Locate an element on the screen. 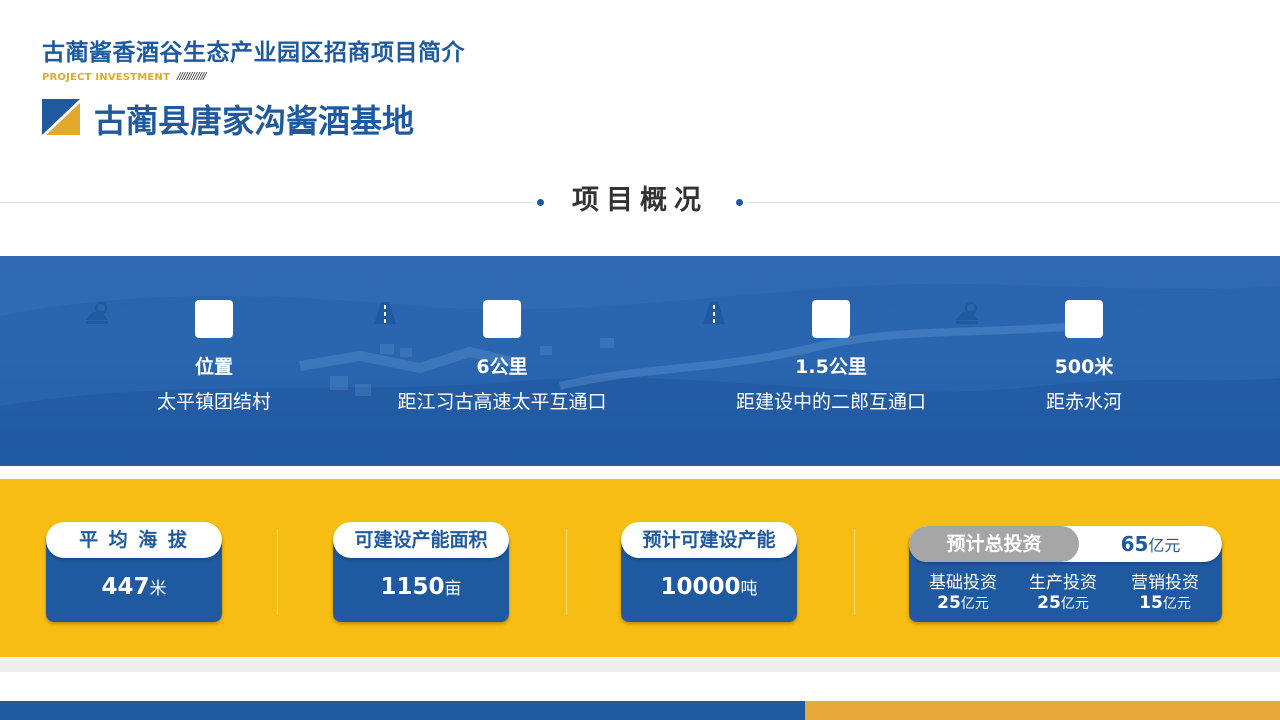 The height and width of the screenshot is (720, 1280). footer-gray-strip is located at coordinates (640, 664).